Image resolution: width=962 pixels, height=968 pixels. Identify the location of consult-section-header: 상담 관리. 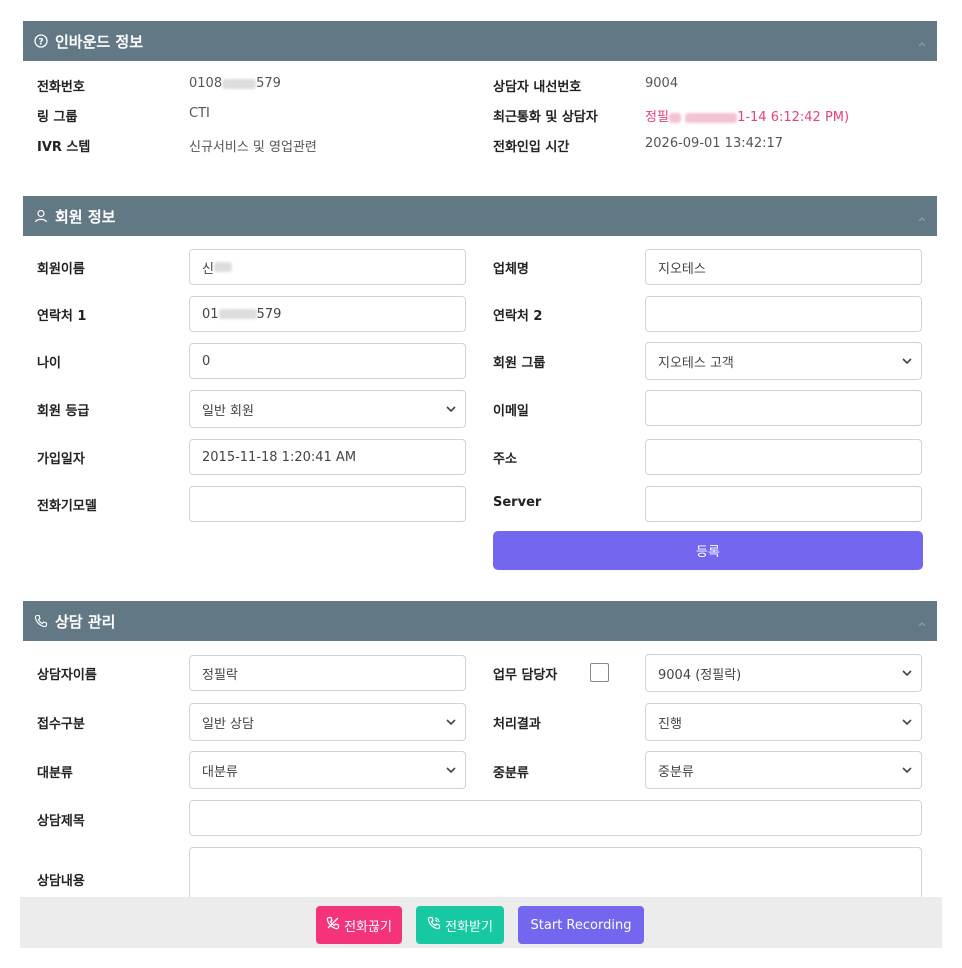
(480, 621).